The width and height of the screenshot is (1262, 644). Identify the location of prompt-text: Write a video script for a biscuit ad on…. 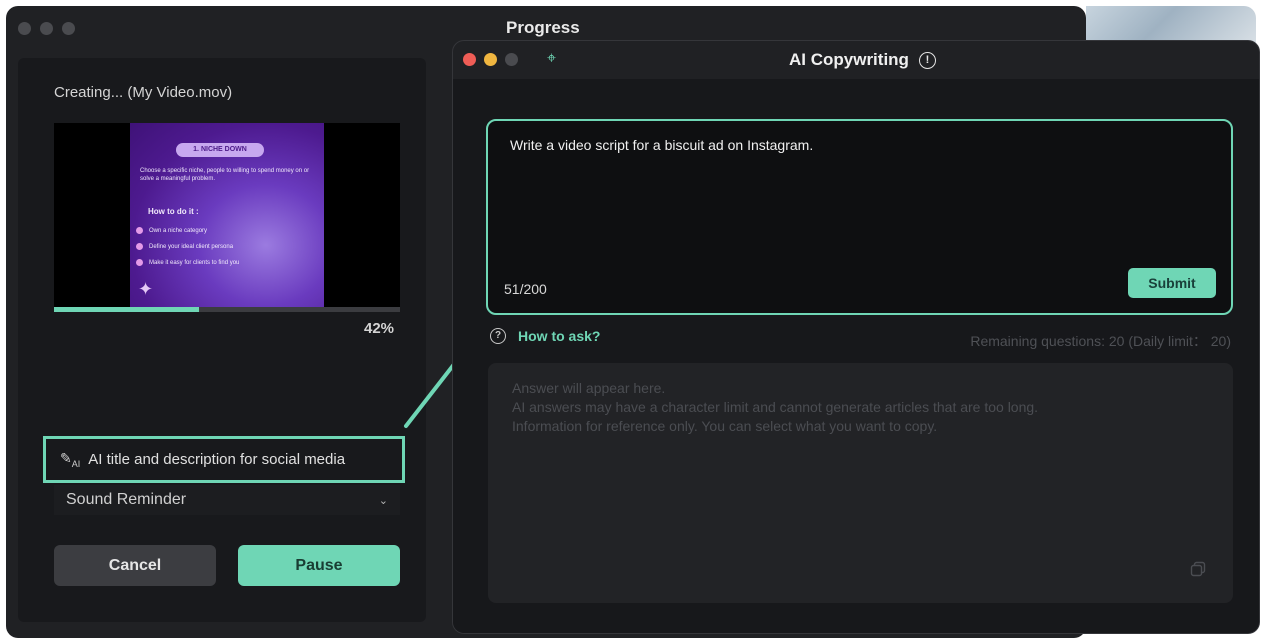
(661, 145).